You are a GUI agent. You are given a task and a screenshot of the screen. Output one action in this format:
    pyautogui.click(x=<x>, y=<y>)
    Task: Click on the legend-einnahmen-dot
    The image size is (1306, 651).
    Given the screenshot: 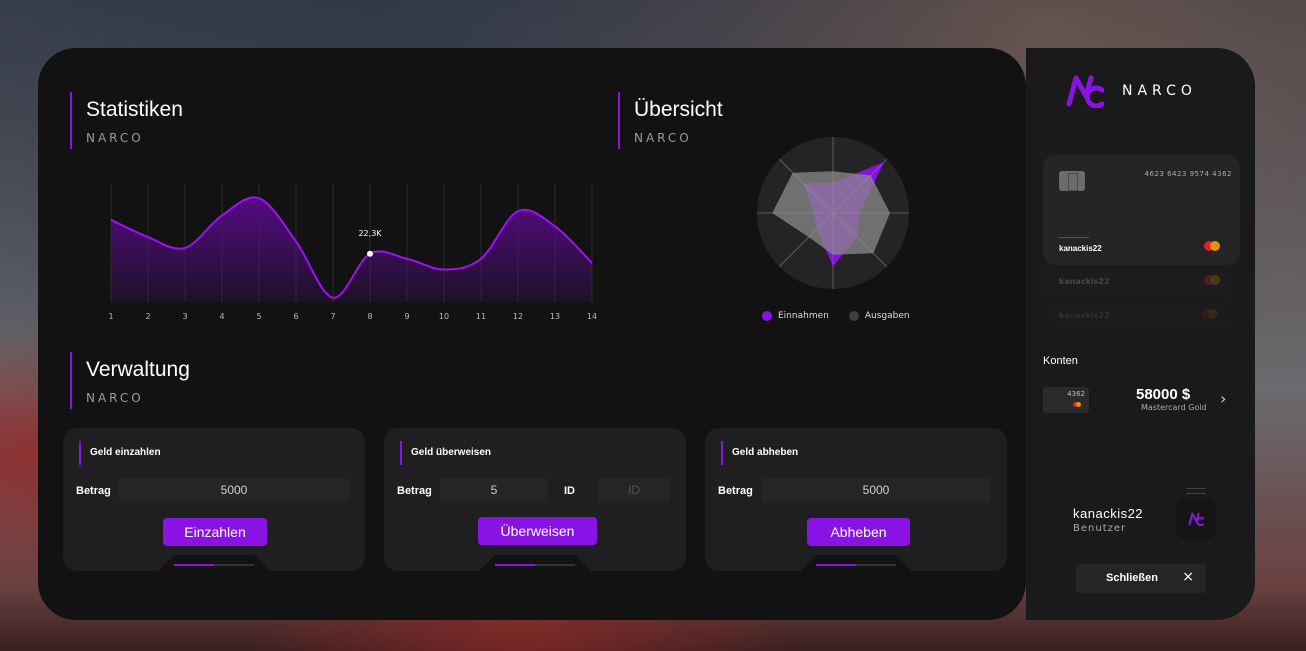 What is the action you would take?
    pyautogui.click(x=767, y=316)
    